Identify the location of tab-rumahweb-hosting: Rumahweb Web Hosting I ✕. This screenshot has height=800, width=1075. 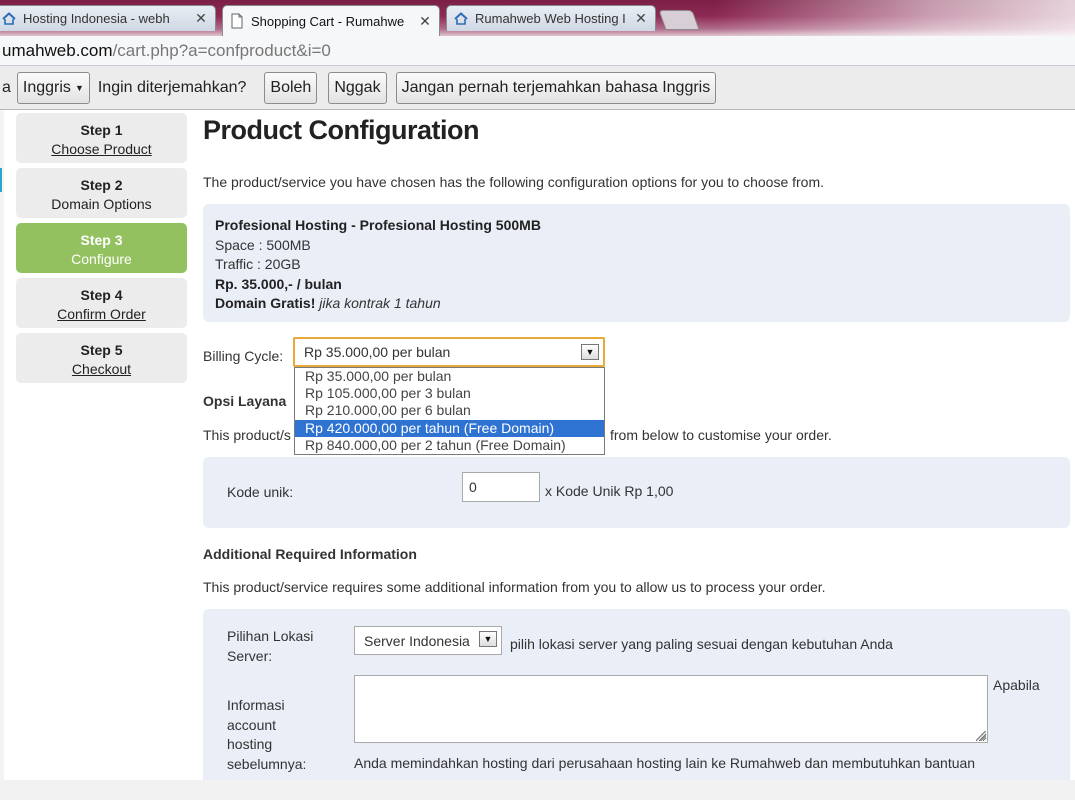
(551, 18).